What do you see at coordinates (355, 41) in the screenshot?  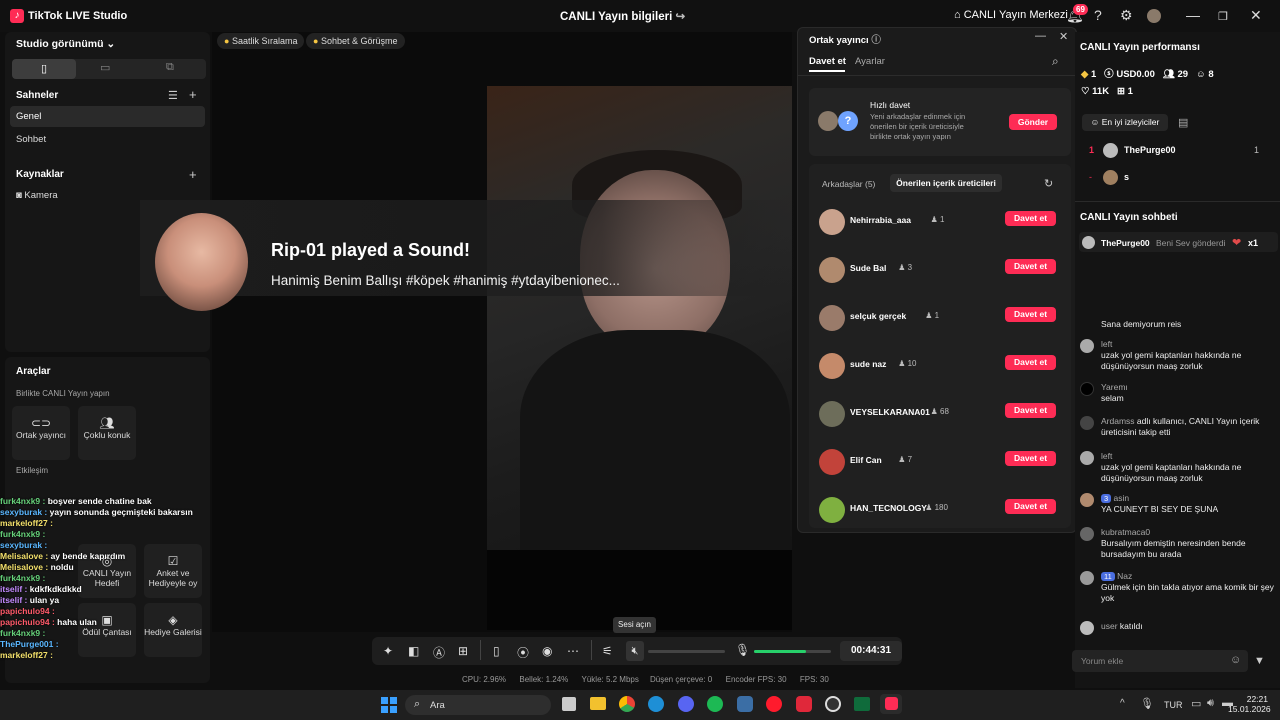 I see `chat-call-chip: ● Sohbet & Görüşme` at bounding box center [355, 41].